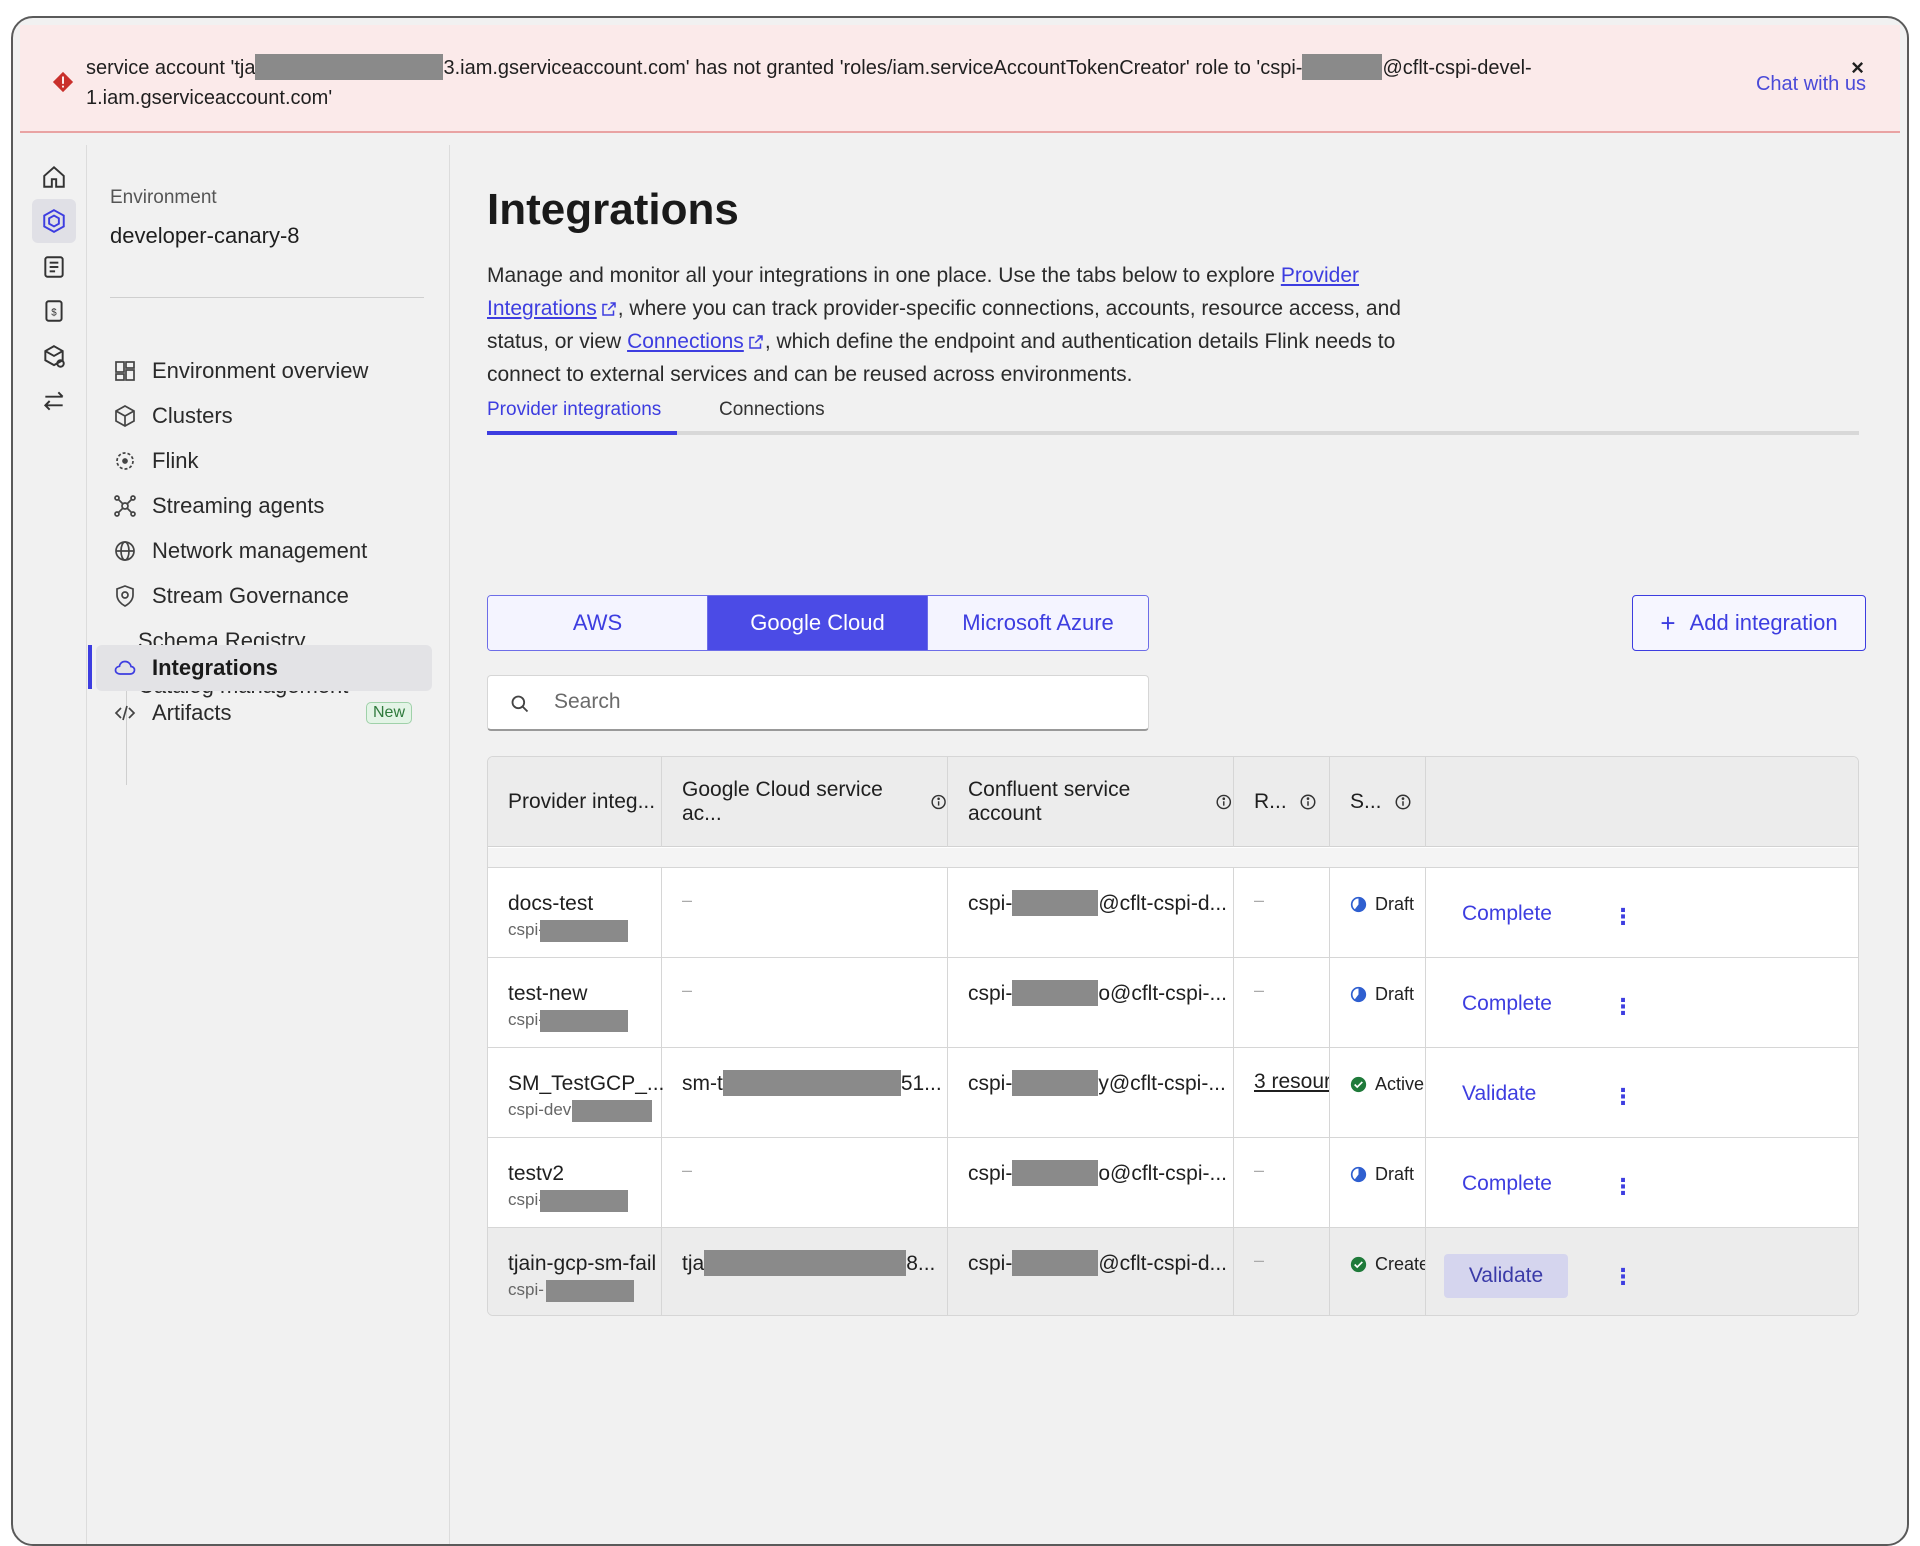 The image size is (1920, 1546). Describe the element at coordinates (54, 311) in the screenshot. I see `billing-icon: $` at that location.